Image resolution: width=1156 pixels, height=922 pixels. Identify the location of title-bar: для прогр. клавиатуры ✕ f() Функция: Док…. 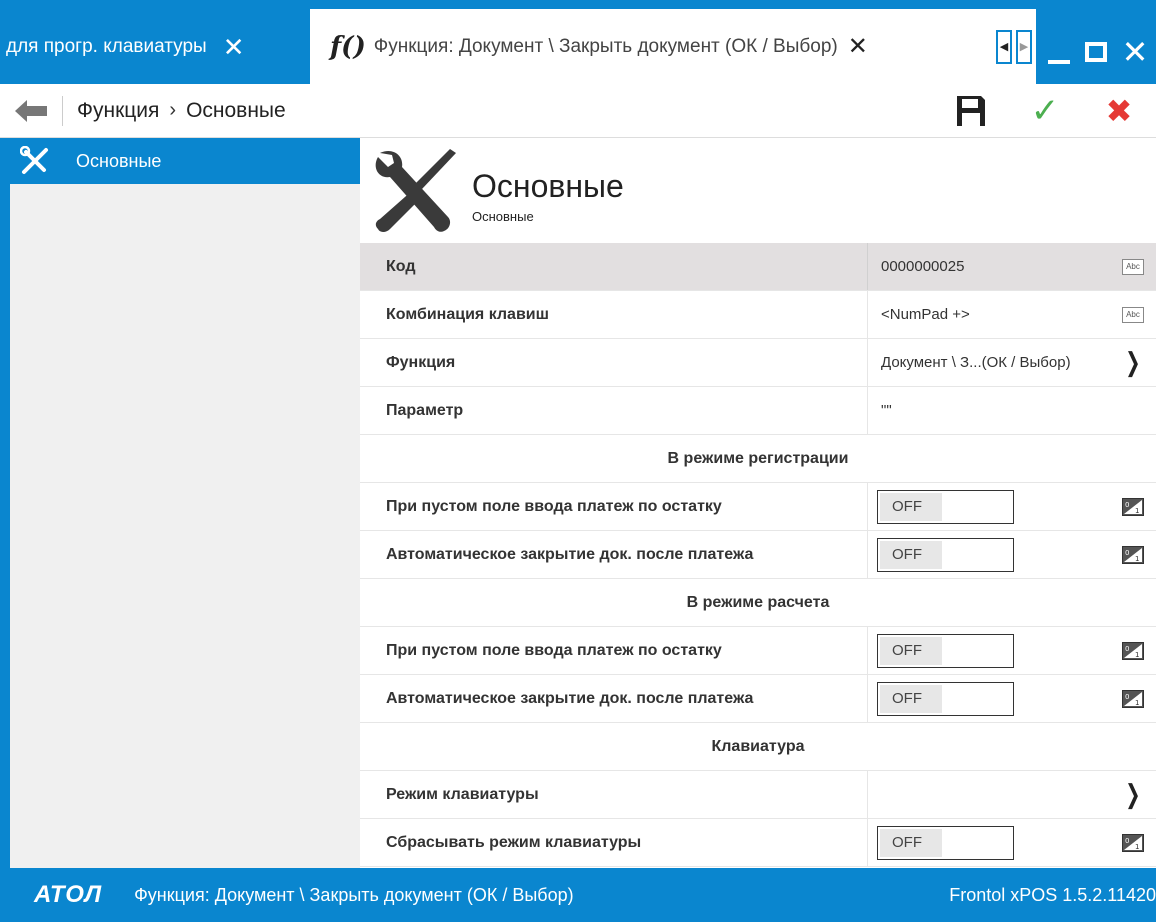
(578, 42).